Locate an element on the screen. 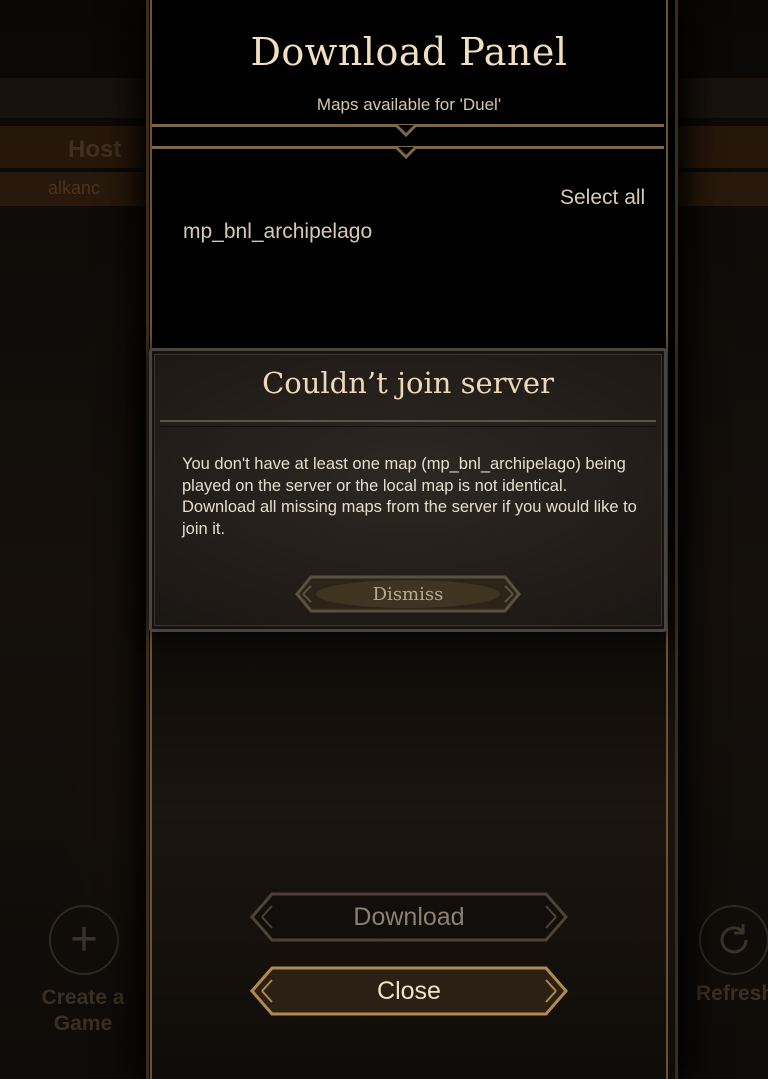 Image resolution: width=768 pixels, height=1079 pixels. panel-title: Download Panel is located at coordinates (409, 52).